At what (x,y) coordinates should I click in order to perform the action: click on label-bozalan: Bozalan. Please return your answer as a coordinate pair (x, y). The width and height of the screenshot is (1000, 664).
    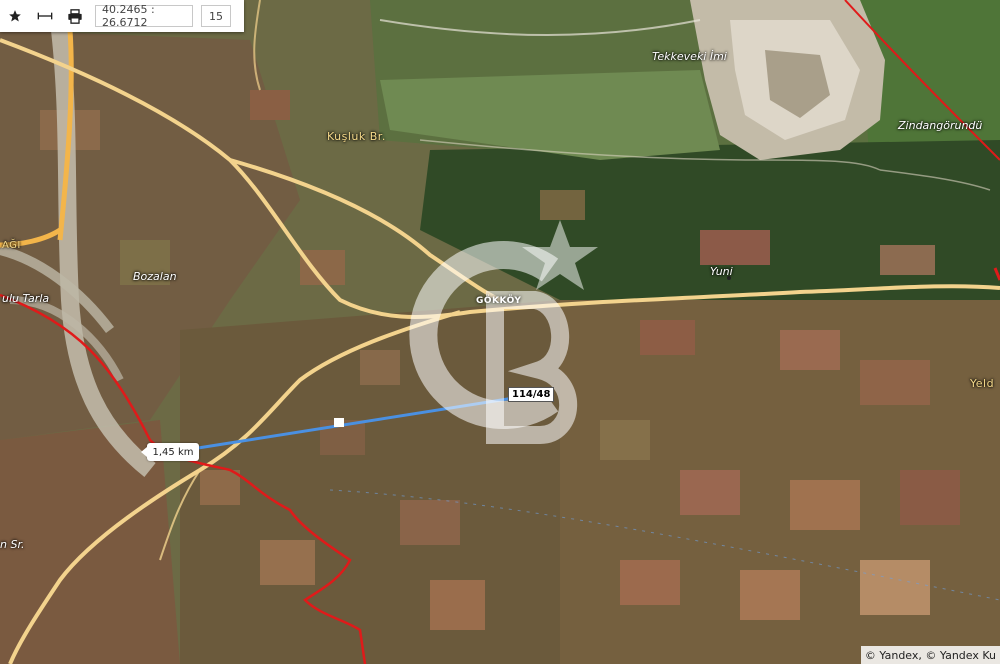
    Looking at the image, I should click on (155, 276).